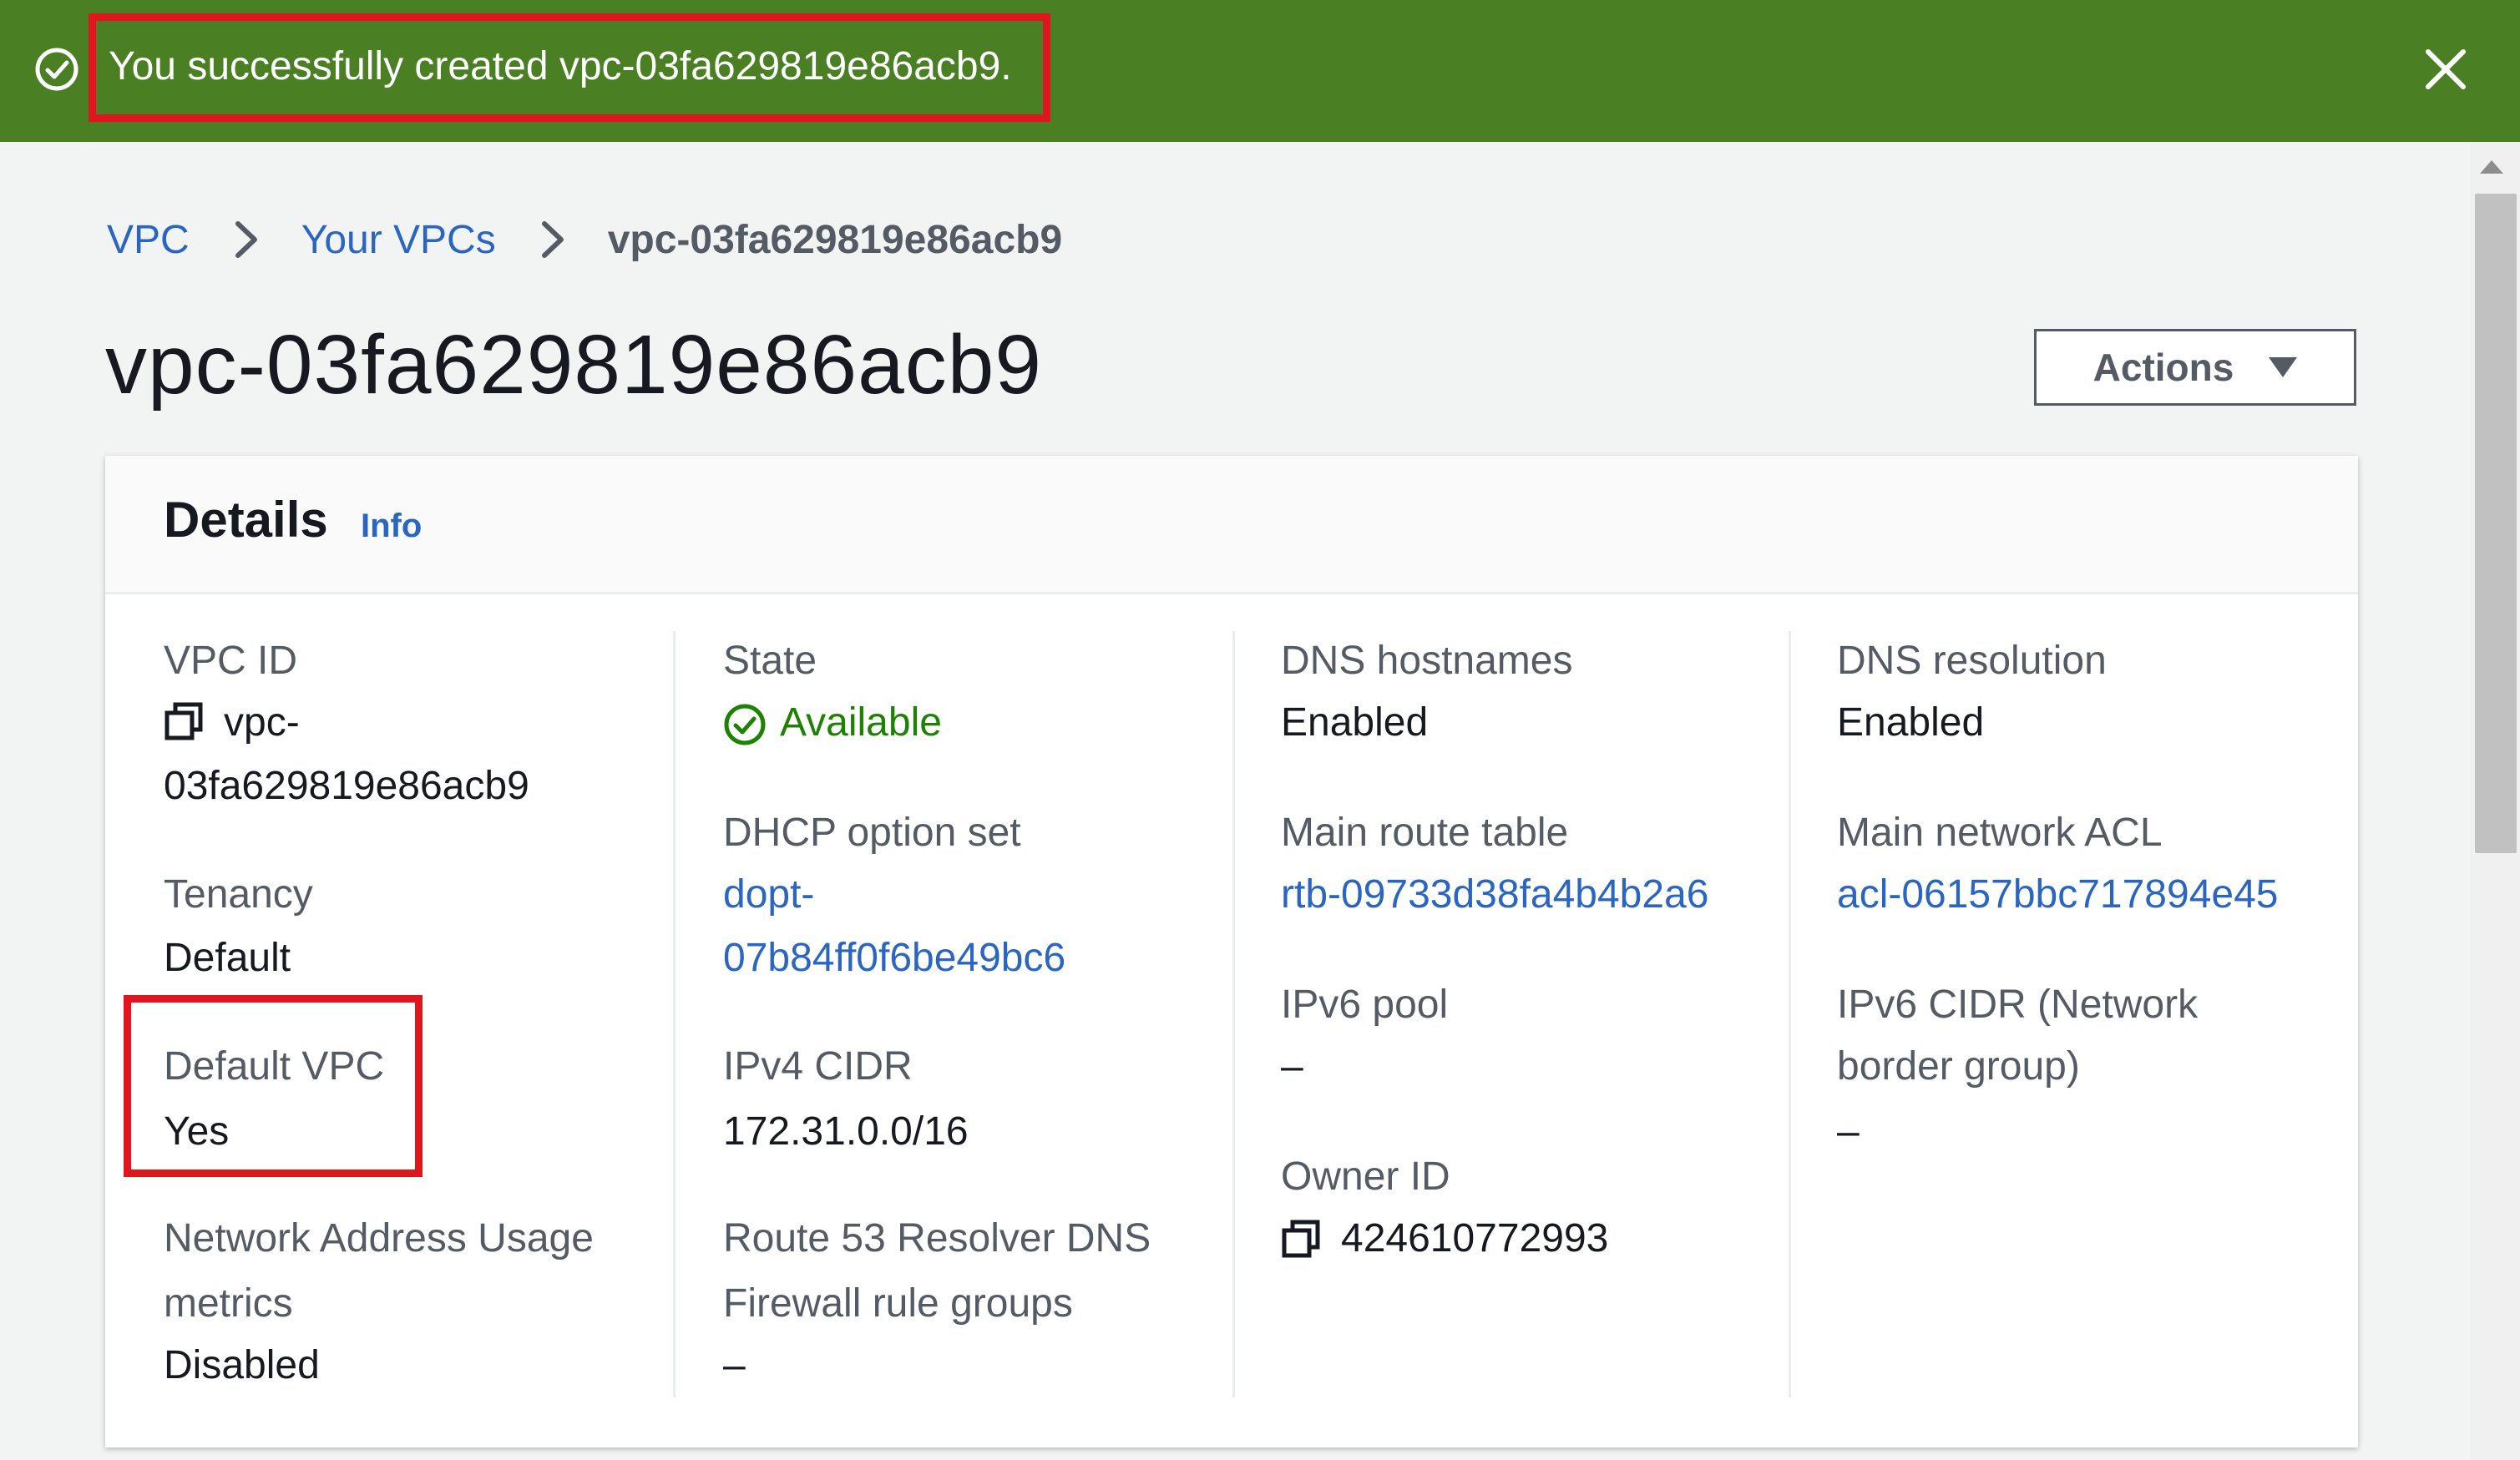 This screenshot has width=2520, height=1460. I want to click on dns-hostnames-value: Enabled, so click(1355, 723).